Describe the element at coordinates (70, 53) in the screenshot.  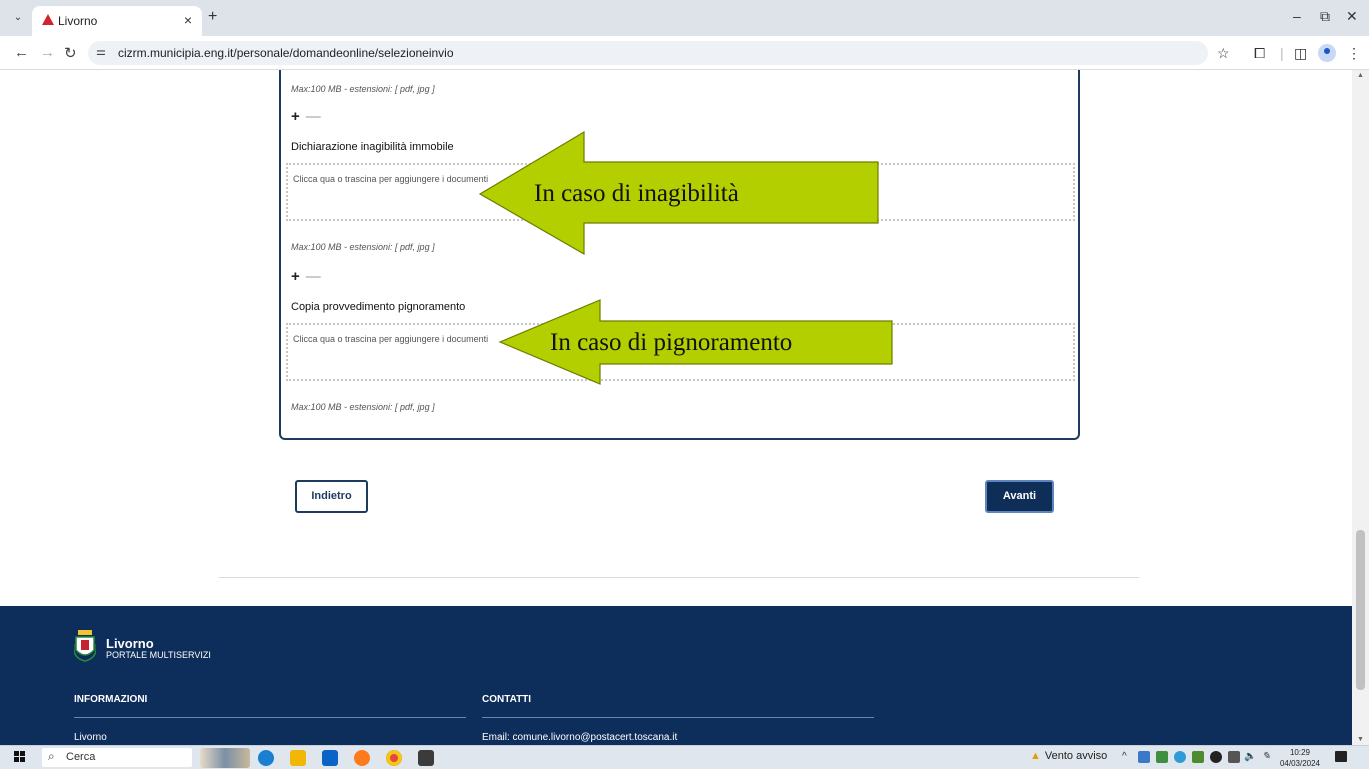
I see `reload-icon: ↻` at that location.